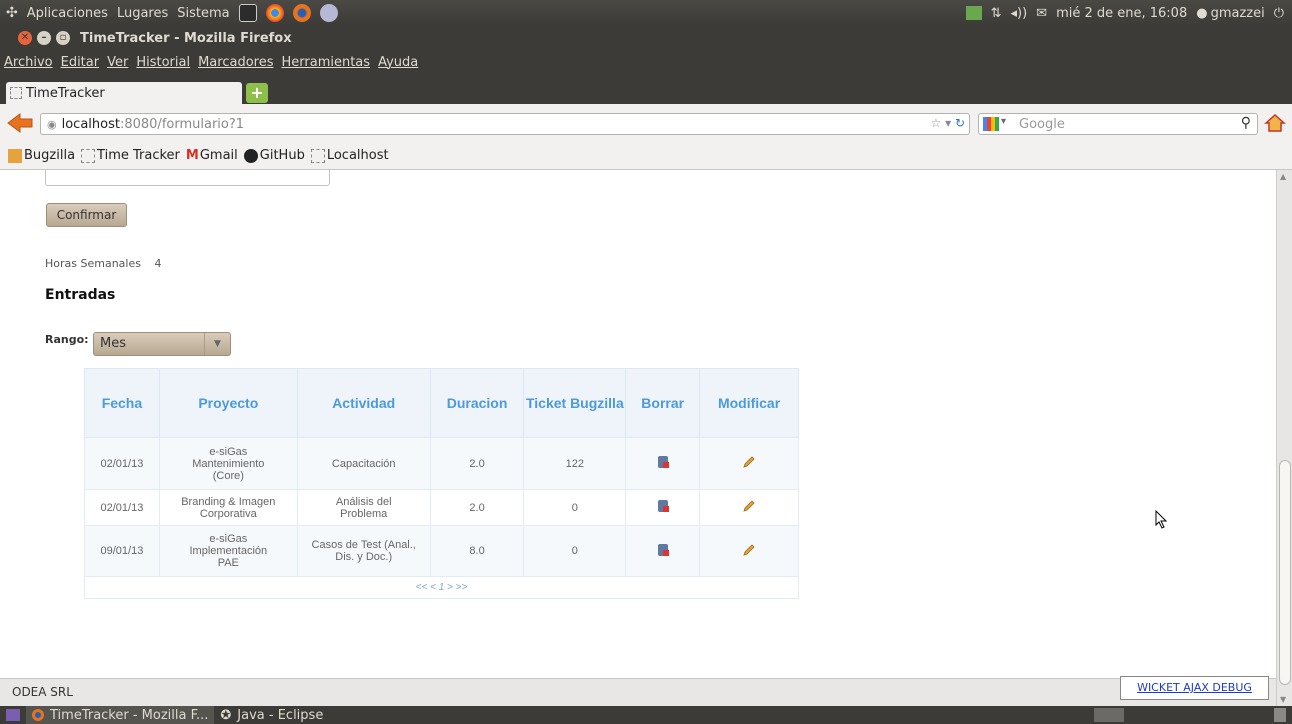  Describe the element at coordinates (142, 13) in the screenshot. I see `panel-menu-lugares: Lugares` at that location.